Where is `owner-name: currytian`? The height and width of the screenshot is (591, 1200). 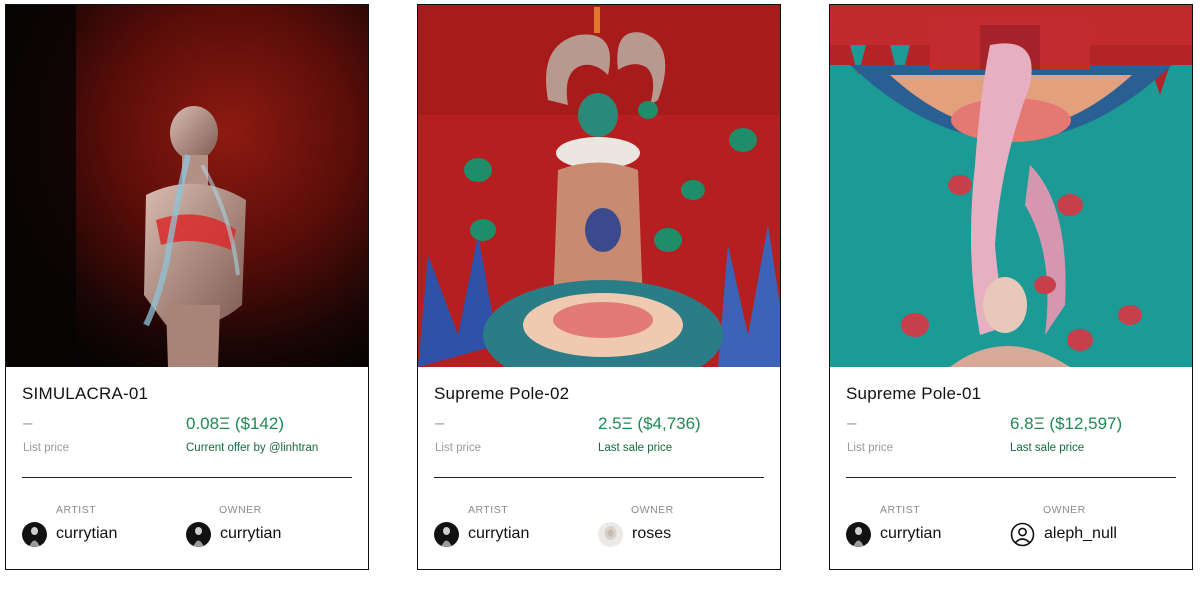 owner-name: currytian is located at coordinates (251, 533).